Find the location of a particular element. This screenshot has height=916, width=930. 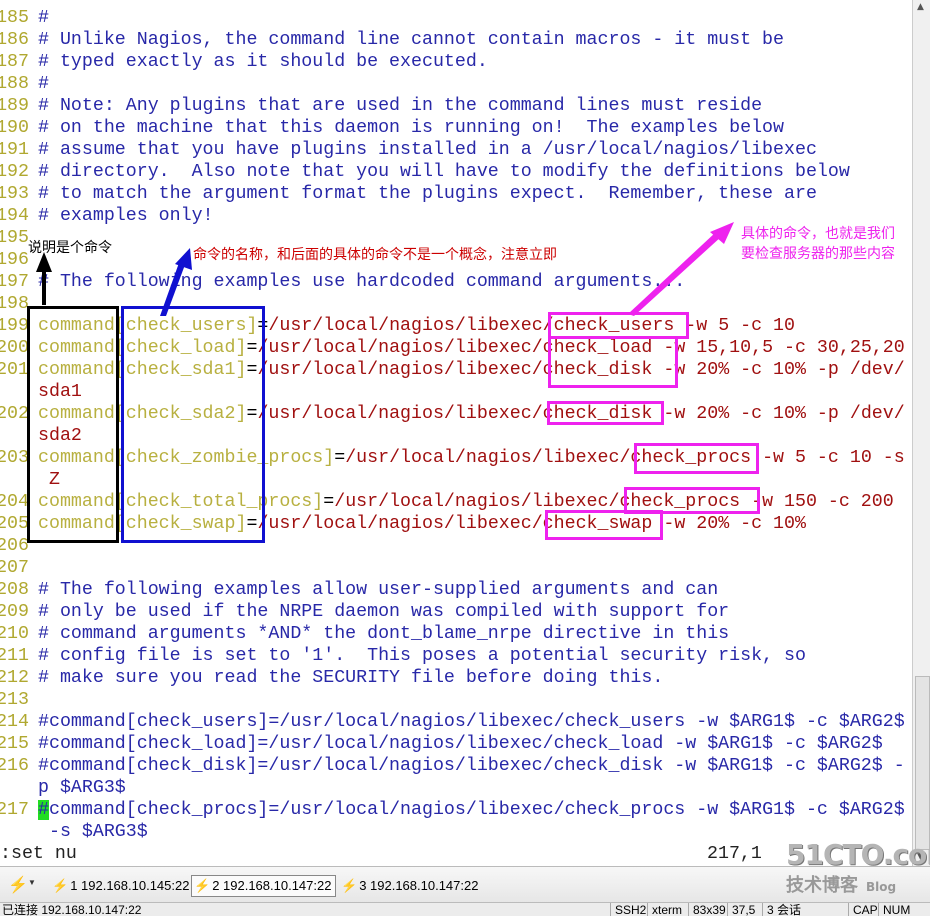

annotation-red-note: 命令的名称，和后面的具体的命令不是一个概念，注意立即 is located at coordinates (375, 255).